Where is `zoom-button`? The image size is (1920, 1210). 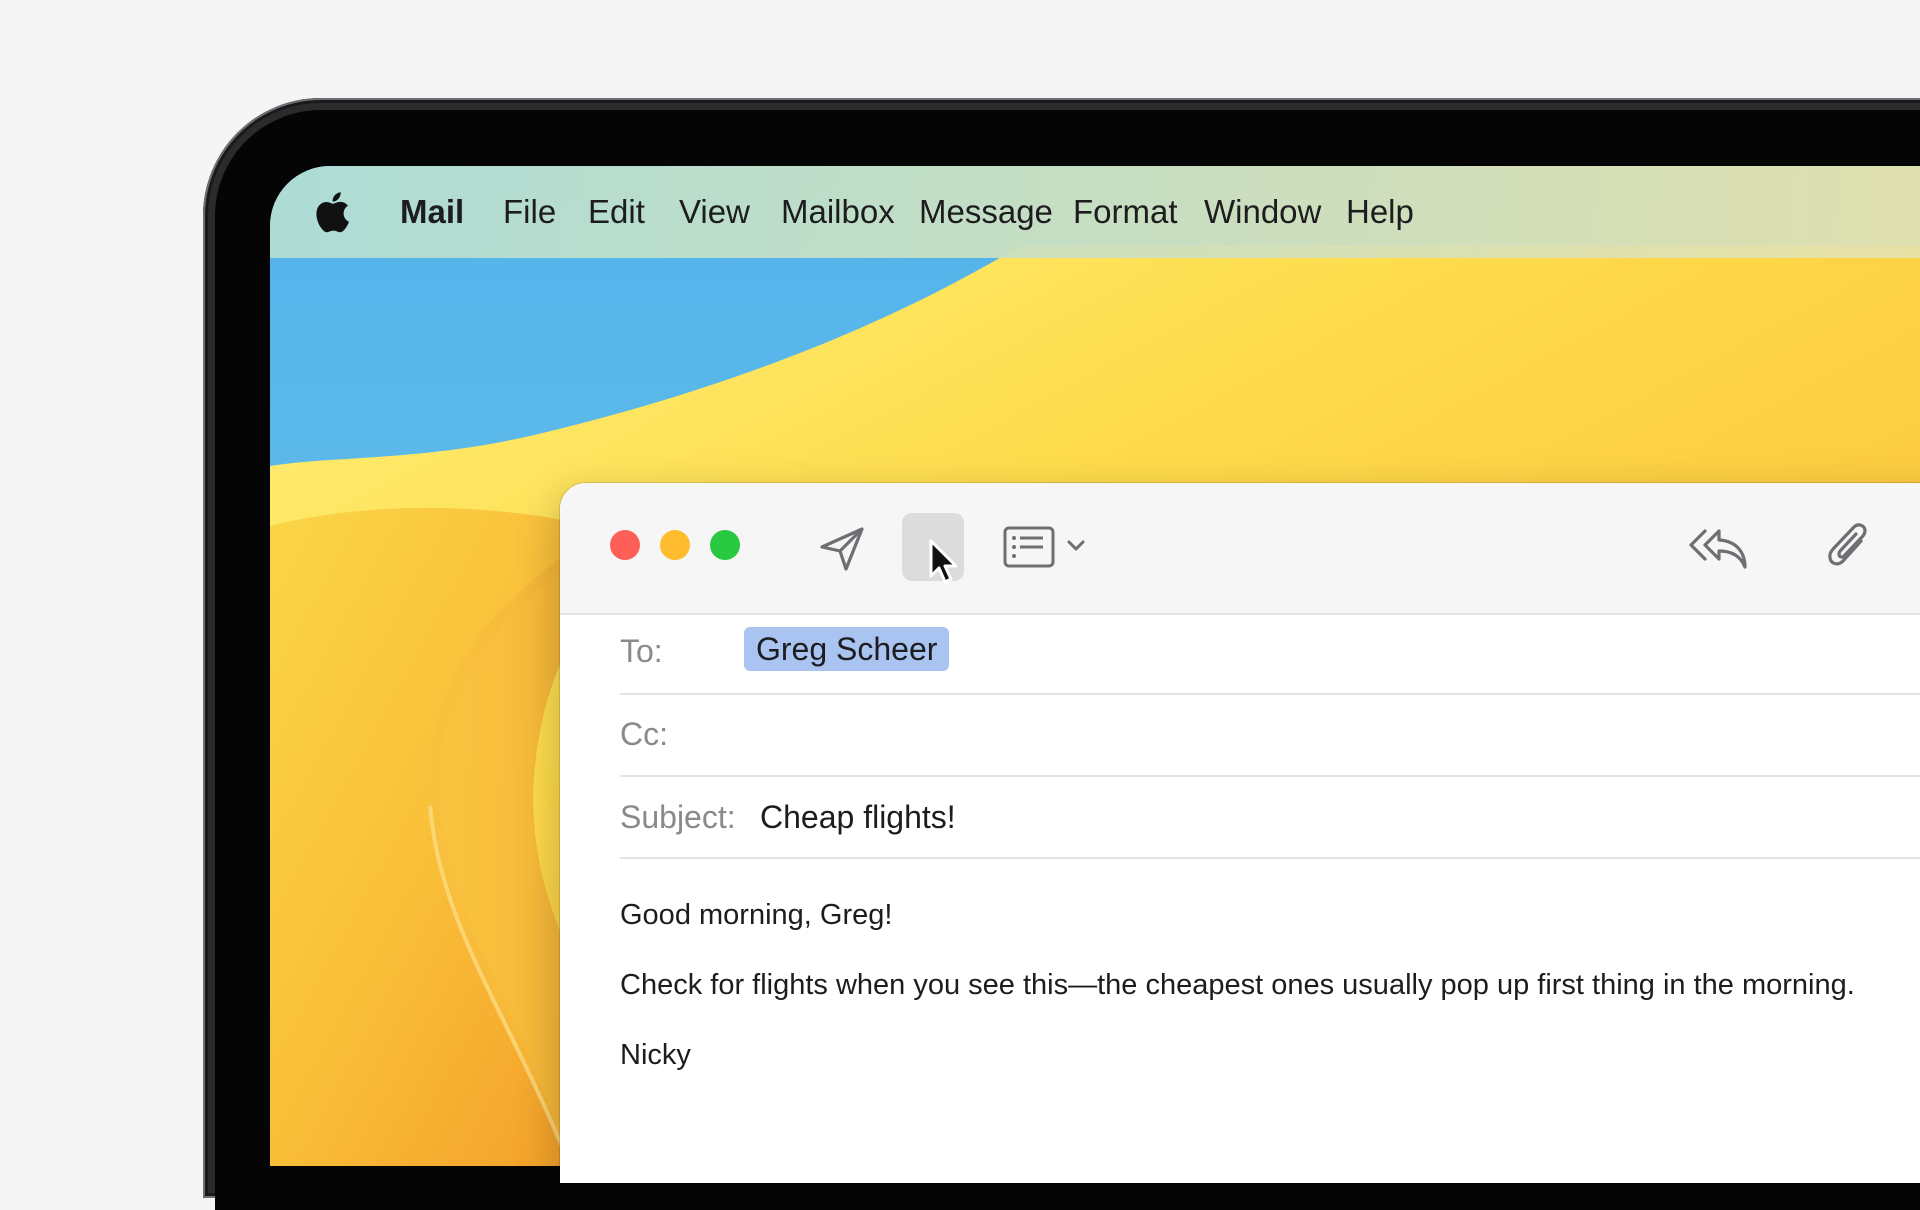 zoom-button is located at coordinates (725, 545).